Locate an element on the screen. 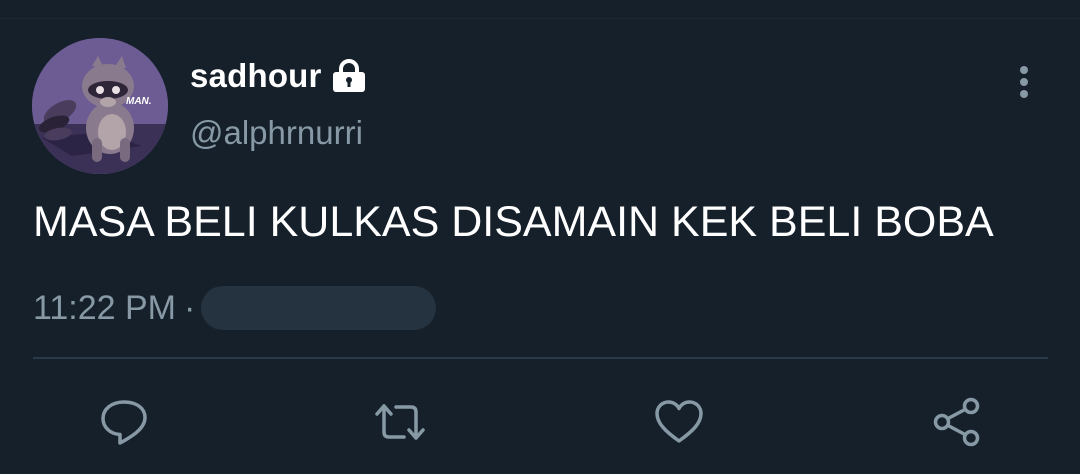 The image size is (1080, 474). lock-icon is located at coordinates (349, 76).